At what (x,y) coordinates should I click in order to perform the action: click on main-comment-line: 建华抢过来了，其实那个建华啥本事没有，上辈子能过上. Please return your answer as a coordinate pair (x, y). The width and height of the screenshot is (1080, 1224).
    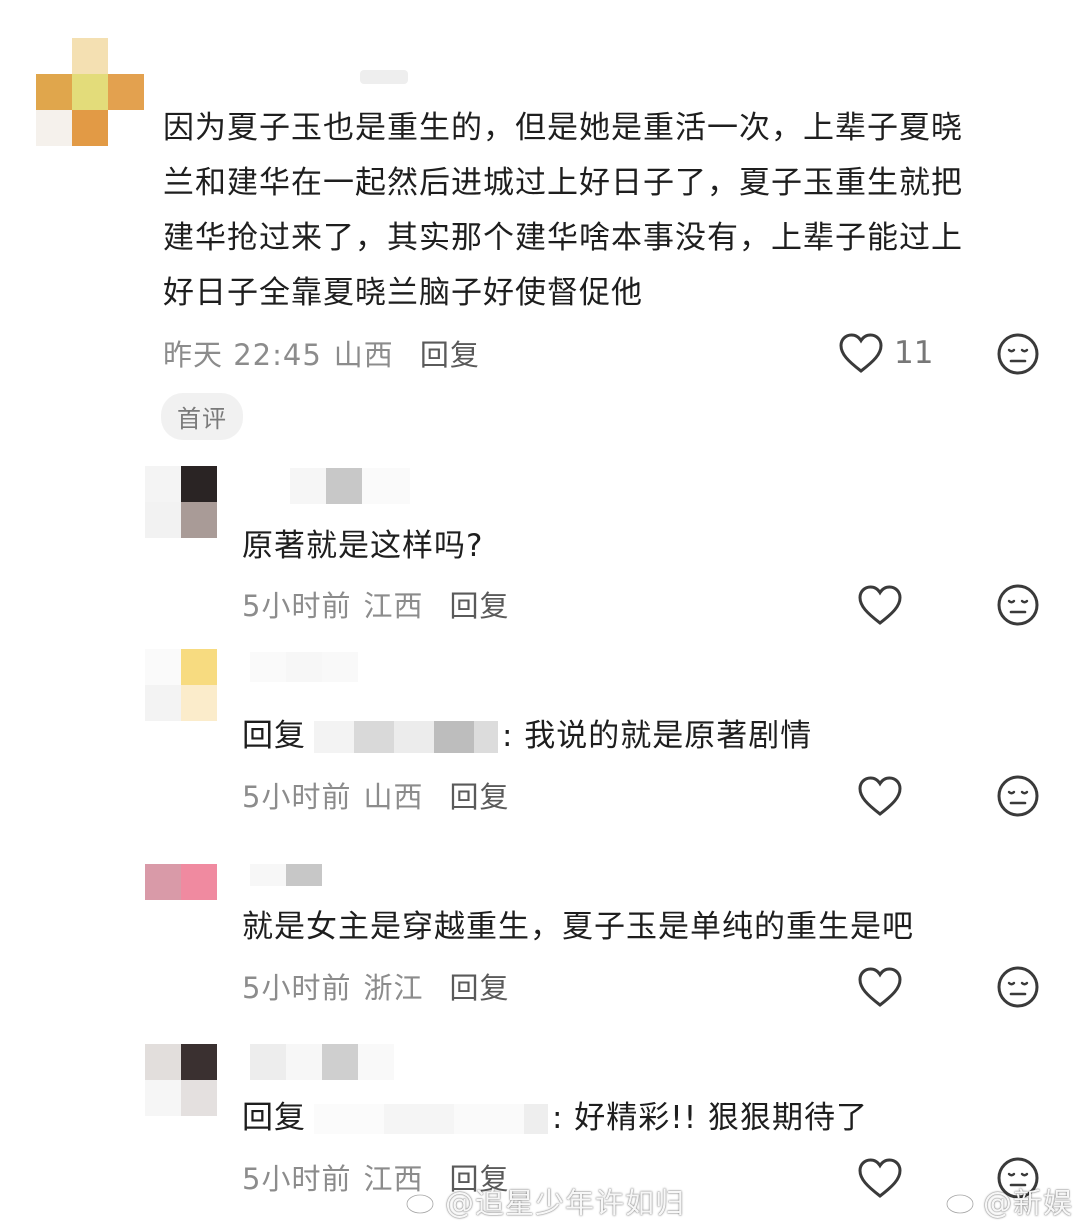
    Looking at the image, I should click on (563, 238).